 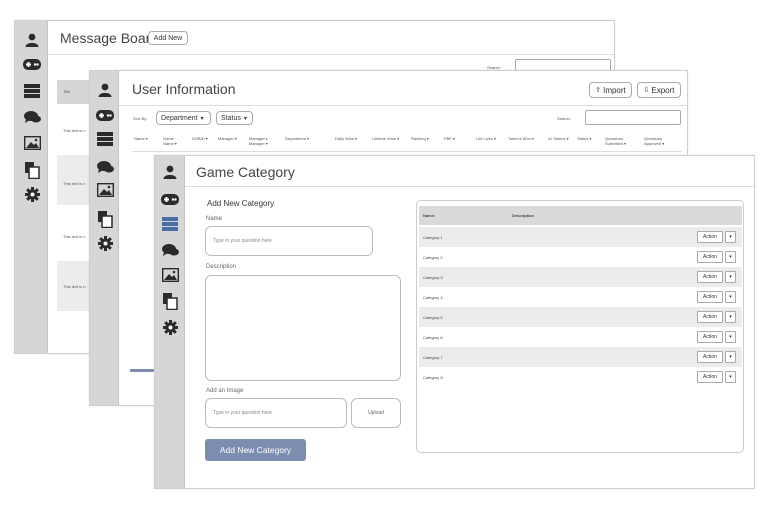 I want to click on image-label: Add an Image, so click(x=225, y=391).